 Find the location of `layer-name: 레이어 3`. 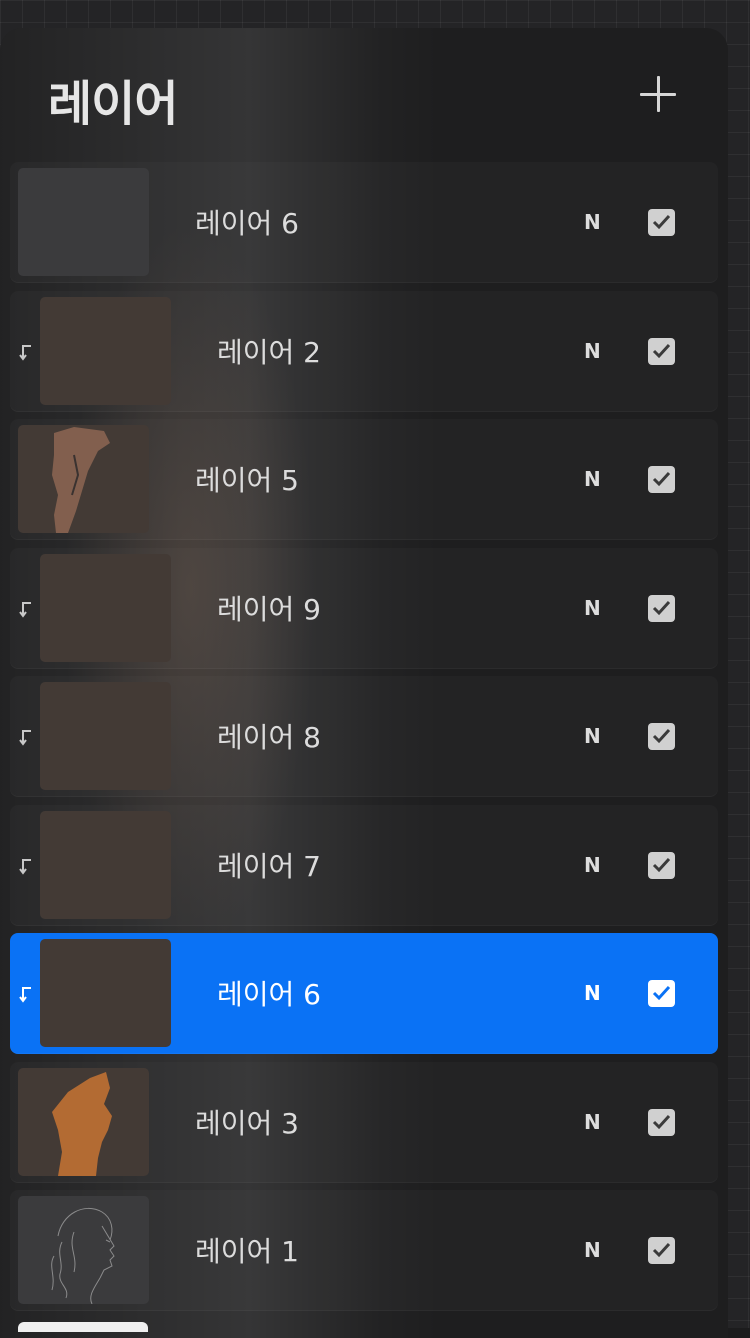

layer-name: 레이어 3 is located at coordinates (247, 1123).